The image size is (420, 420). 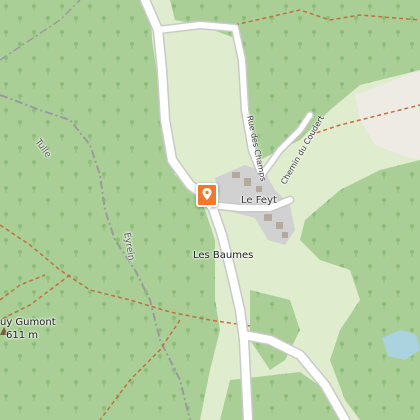 I want to click on pin-glyph-icon, so click(x=207, y=194).